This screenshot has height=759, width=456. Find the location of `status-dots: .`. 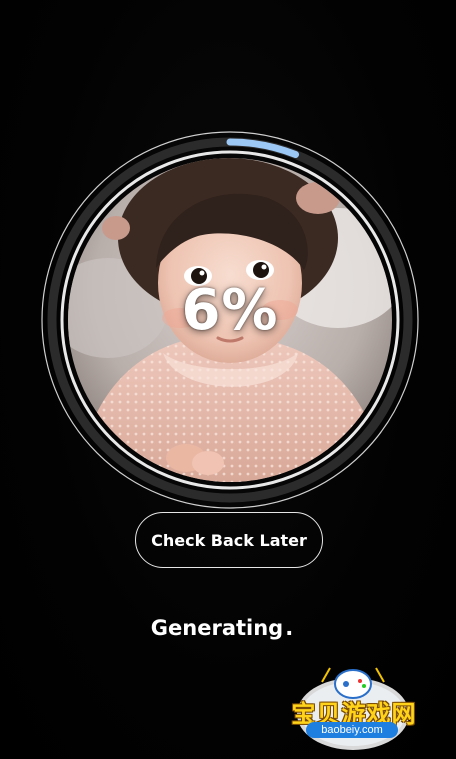

status-dots: . is located at coordinates (289, 628).